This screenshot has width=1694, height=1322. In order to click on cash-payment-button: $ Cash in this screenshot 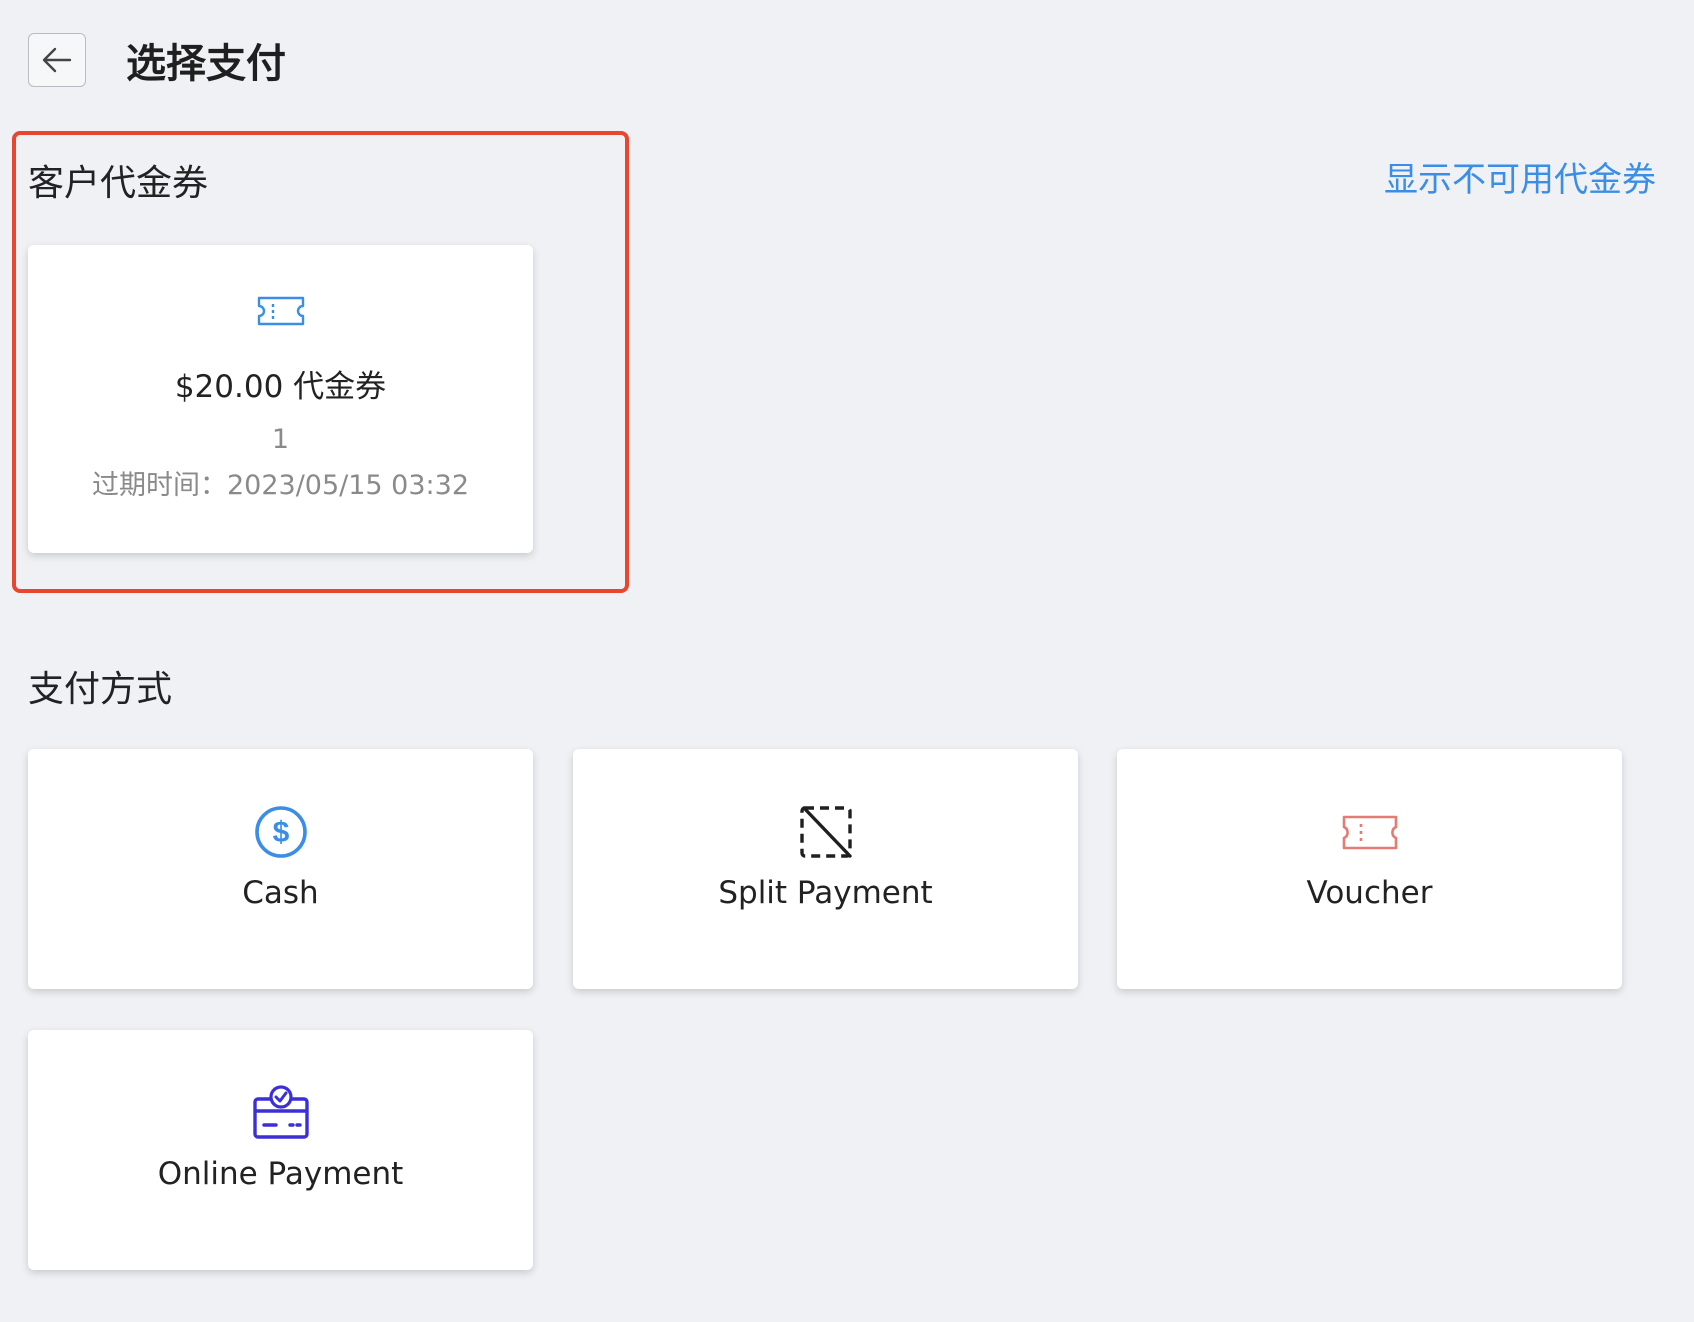, I will do `click(280, 869)`.